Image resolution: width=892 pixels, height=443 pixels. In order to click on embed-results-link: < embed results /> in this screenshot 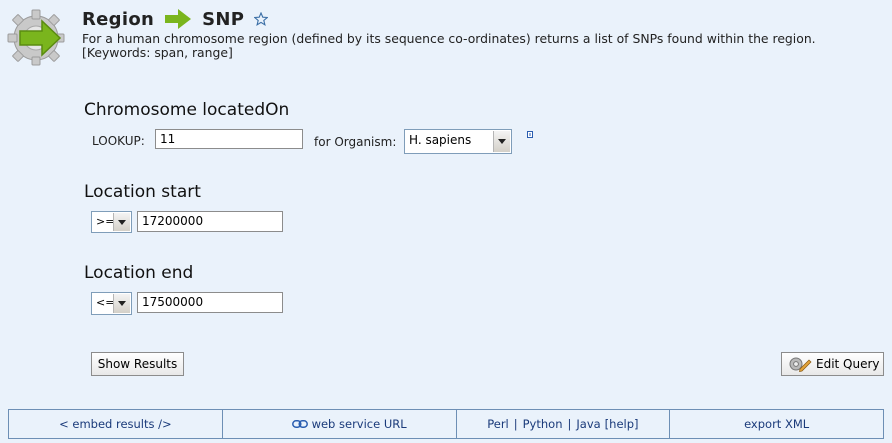, I will do `click(115, 424)`.